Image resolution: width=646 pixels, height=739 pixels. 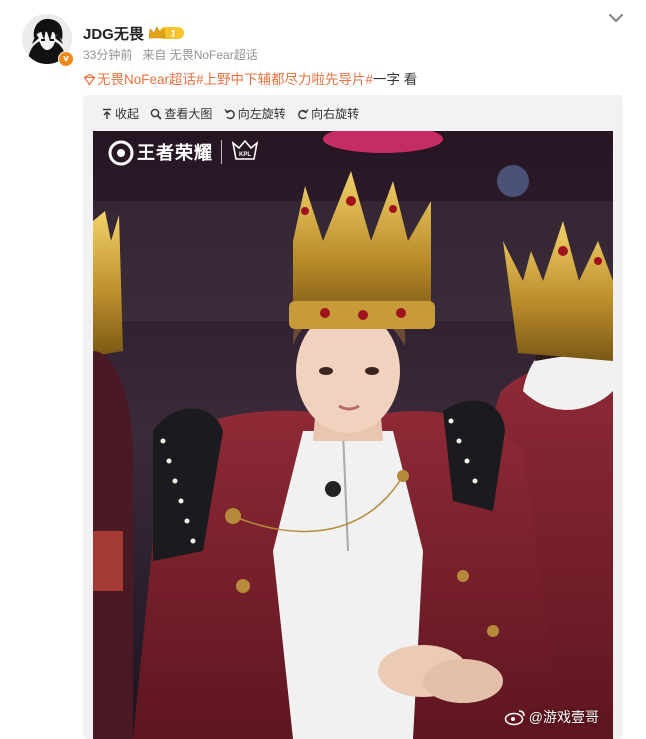 I want to click on brand-logo: 王者荣耀 KPL, so click(x=184, y=152).